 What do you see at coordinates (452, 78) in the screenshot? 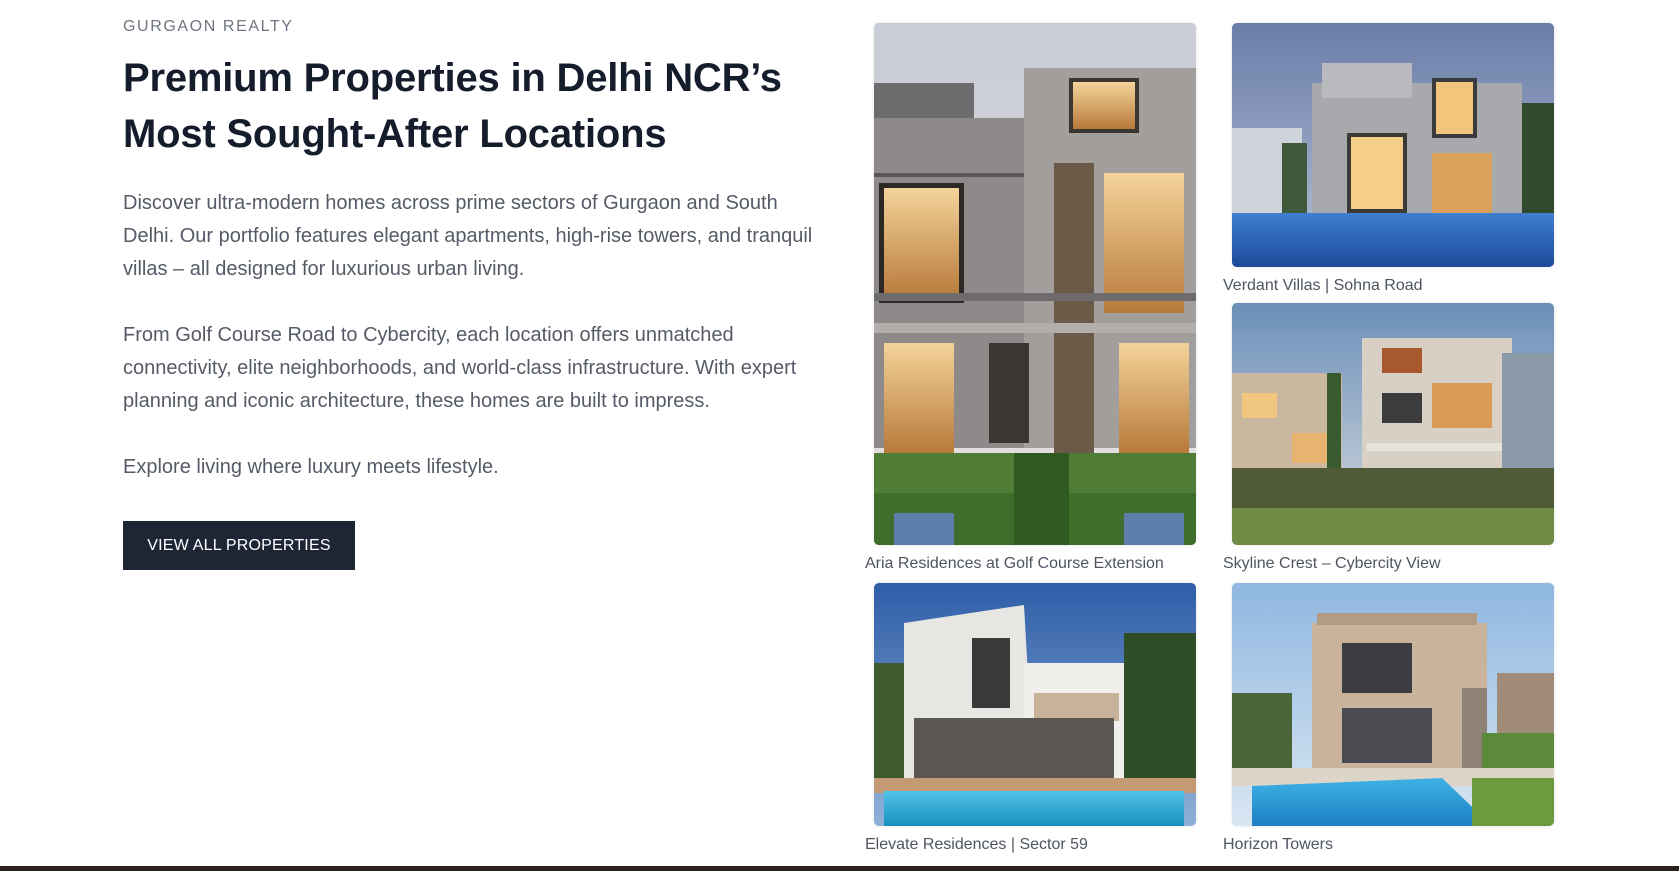
I see `title-line-1: Premium Properties in Delhi NCR’s` at bounding box center [452, 78].